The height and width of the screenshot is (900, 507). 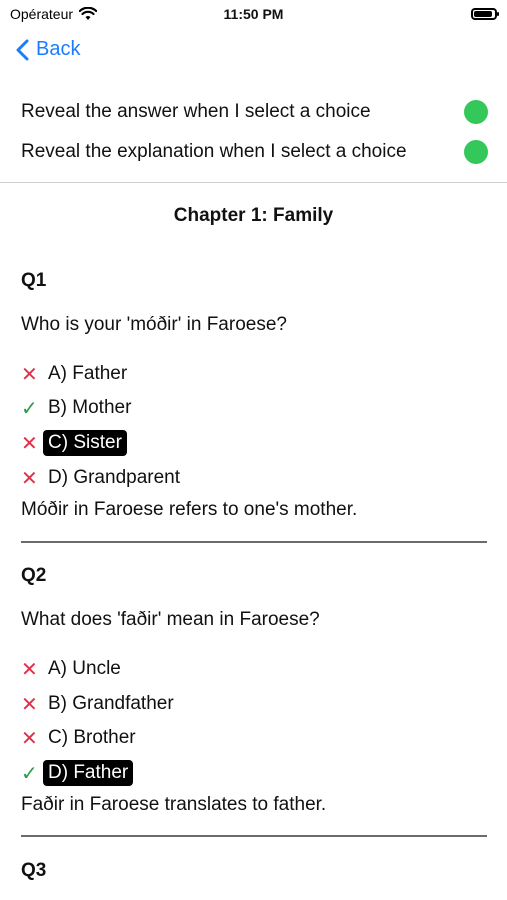 What do you see at coordinates (34, 280) in the screenshot?
I see `question-title: Q1` at bounding box center [34, 280].